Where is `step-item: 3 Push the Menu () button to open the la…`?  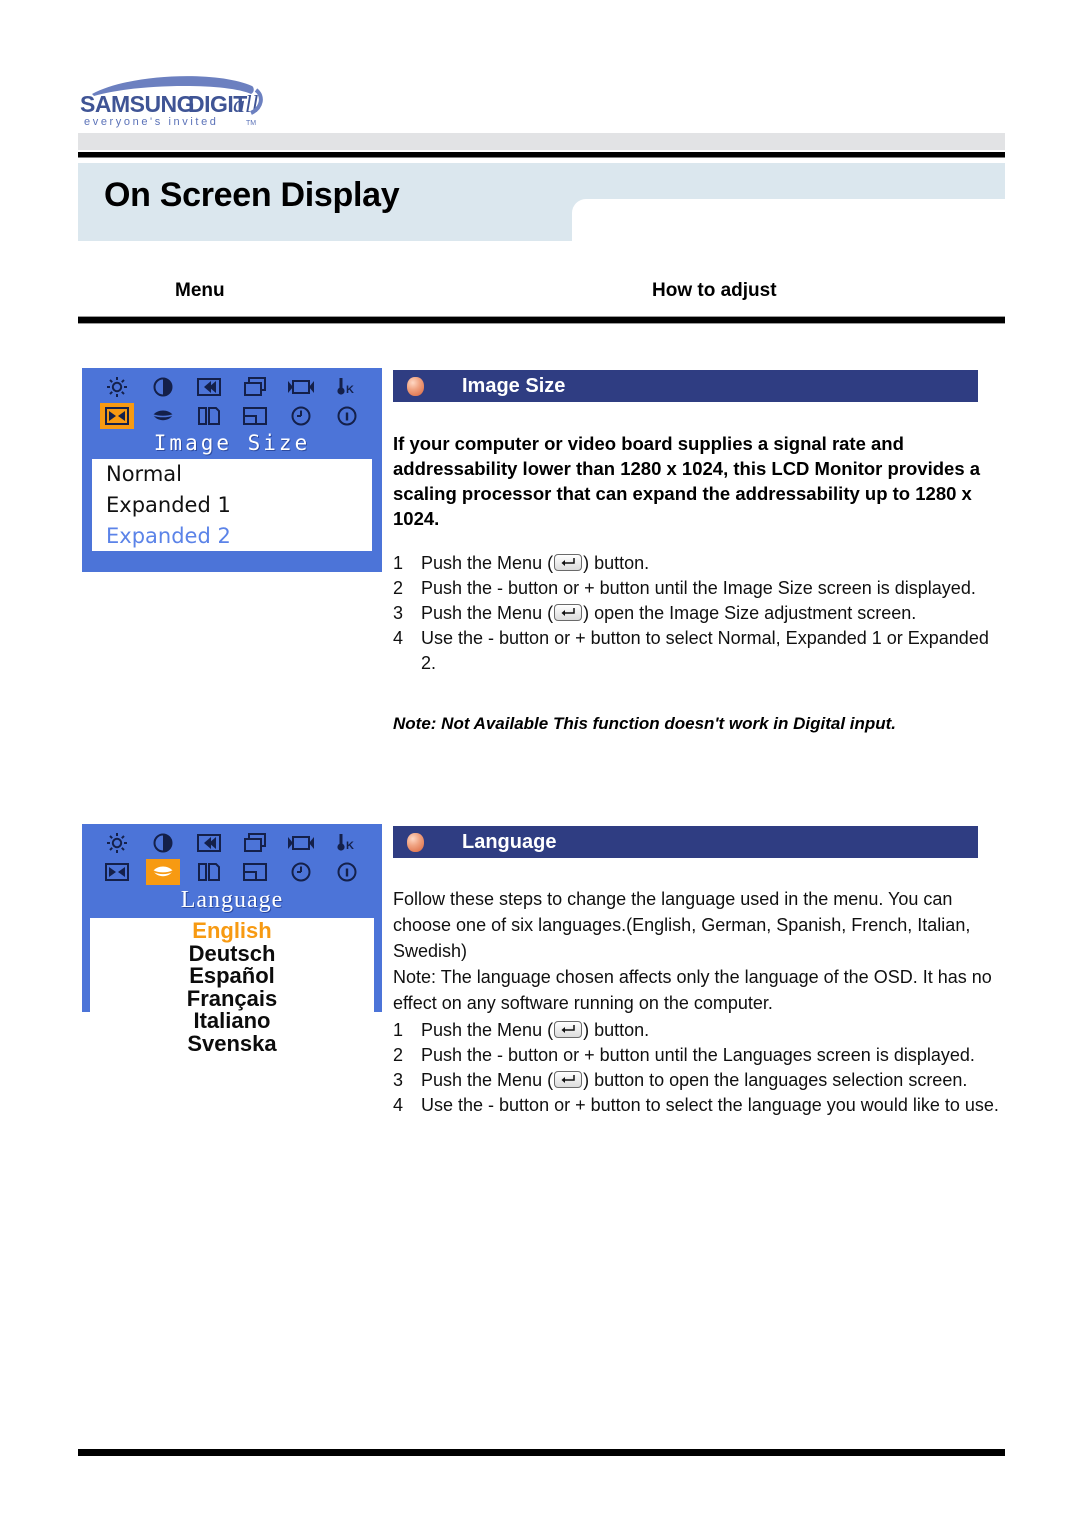
step-item: 3 Push the Menu () button to open the la… is located at coordinates (700, 1080).